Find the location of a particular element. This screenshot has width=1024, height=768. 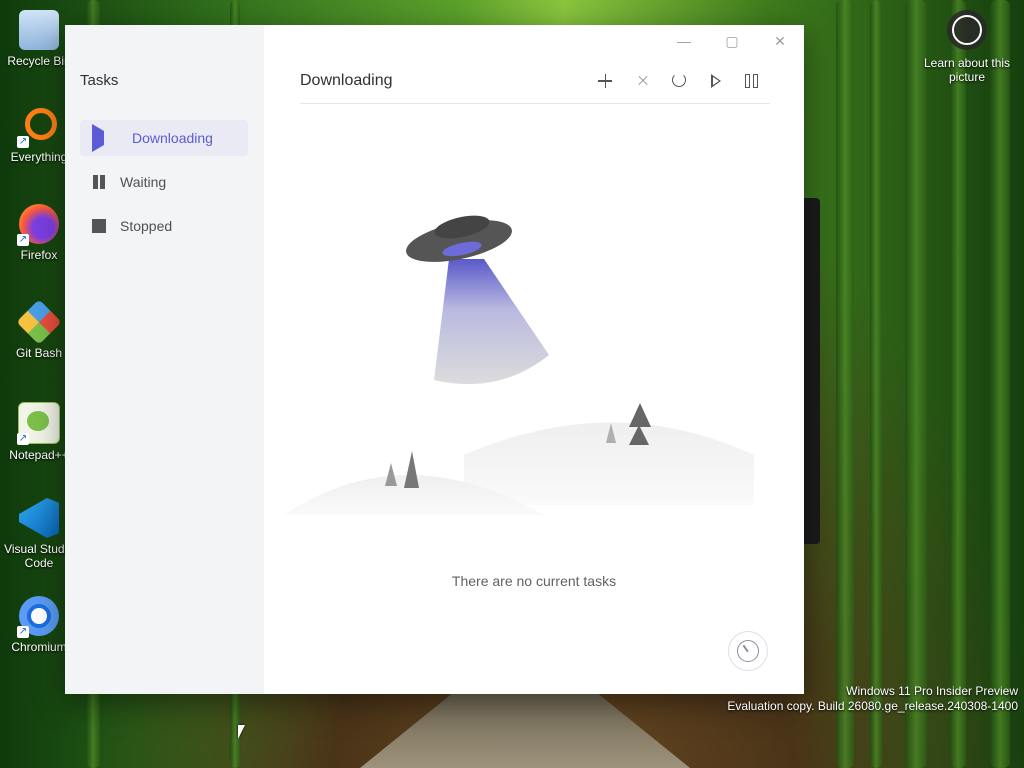

tree-icon is located at coordinates (411, 469).